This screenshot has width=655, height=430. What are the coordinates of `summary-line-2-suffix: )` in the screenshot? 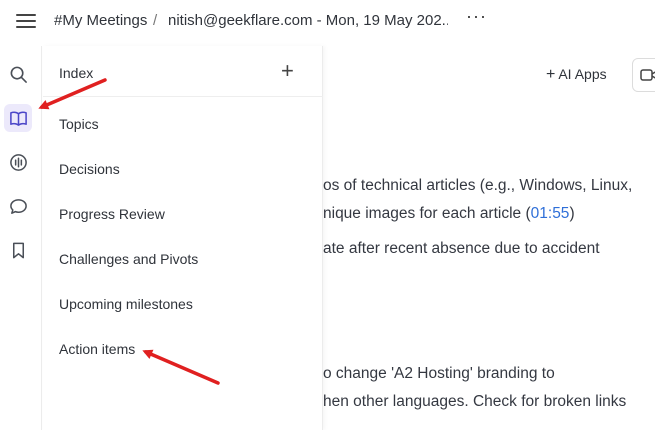 It's located at (572, 213).